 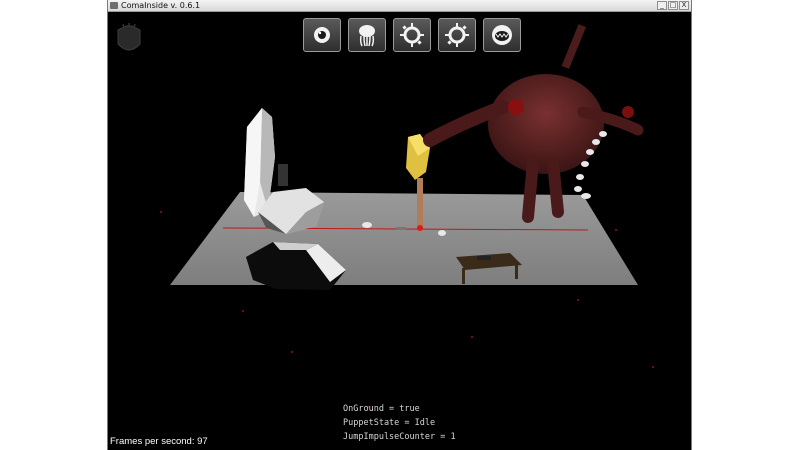 I want to click on tool-button-jellyfish, so click(x=367, y=35).